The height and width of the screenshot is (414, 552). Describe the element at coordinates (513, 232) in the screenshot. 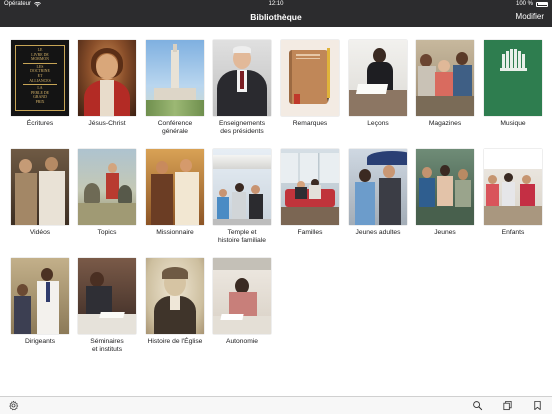

I see `tile-label: Enfants` at that location.